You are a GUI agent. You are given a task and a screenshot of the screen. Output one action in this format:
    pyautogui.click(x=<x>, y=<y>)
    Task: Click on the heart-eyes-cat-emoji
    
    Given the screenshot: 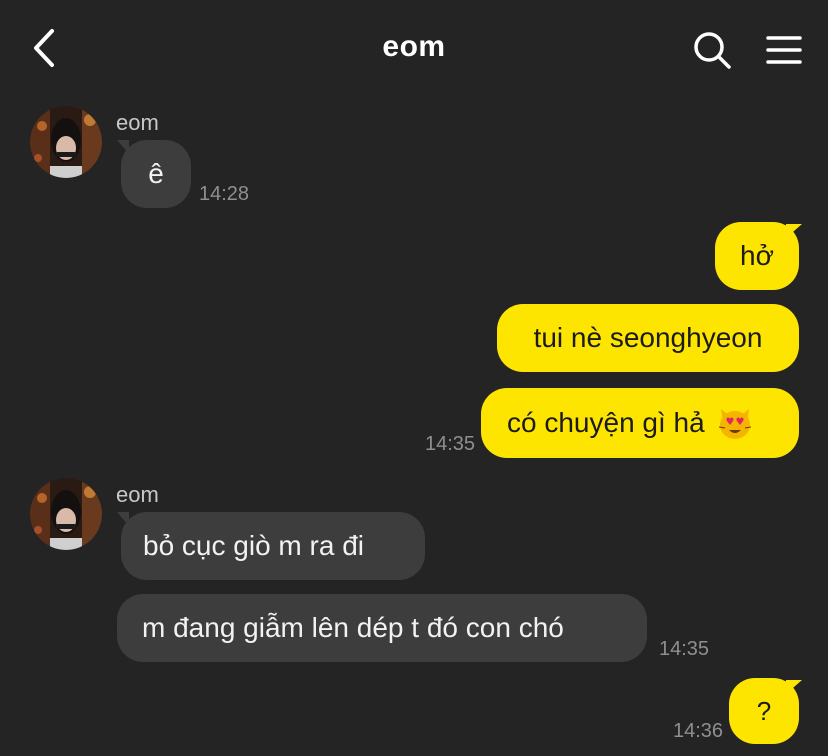 What is the action you would take?
    pyautogui.click(x=734, y=424)
    